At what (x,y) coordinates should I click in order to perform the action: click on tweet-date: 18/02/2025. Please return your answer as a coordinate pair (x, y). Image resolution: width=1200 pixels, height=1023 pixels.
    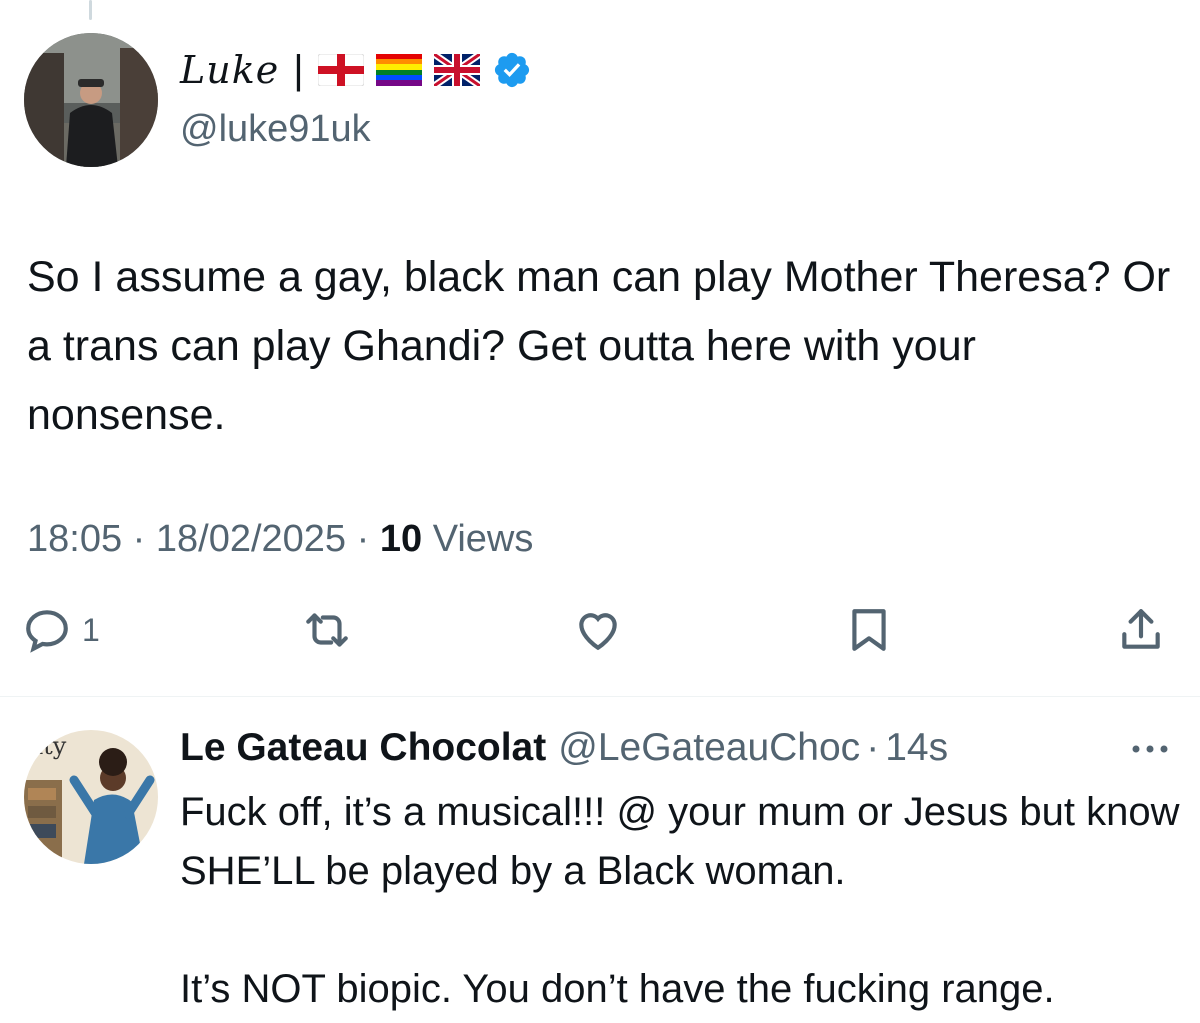
    Looking at the image, I should click on (251, 539).